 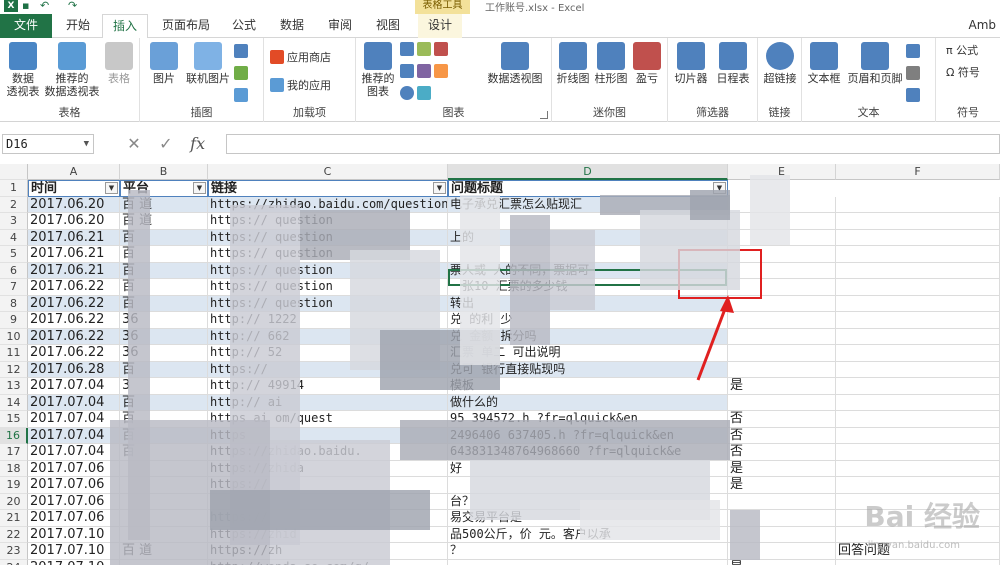 What do you see at coordinates (164, 386) in the screenshot?
I see `table-cell: 3` at bounding box center [164, 386].